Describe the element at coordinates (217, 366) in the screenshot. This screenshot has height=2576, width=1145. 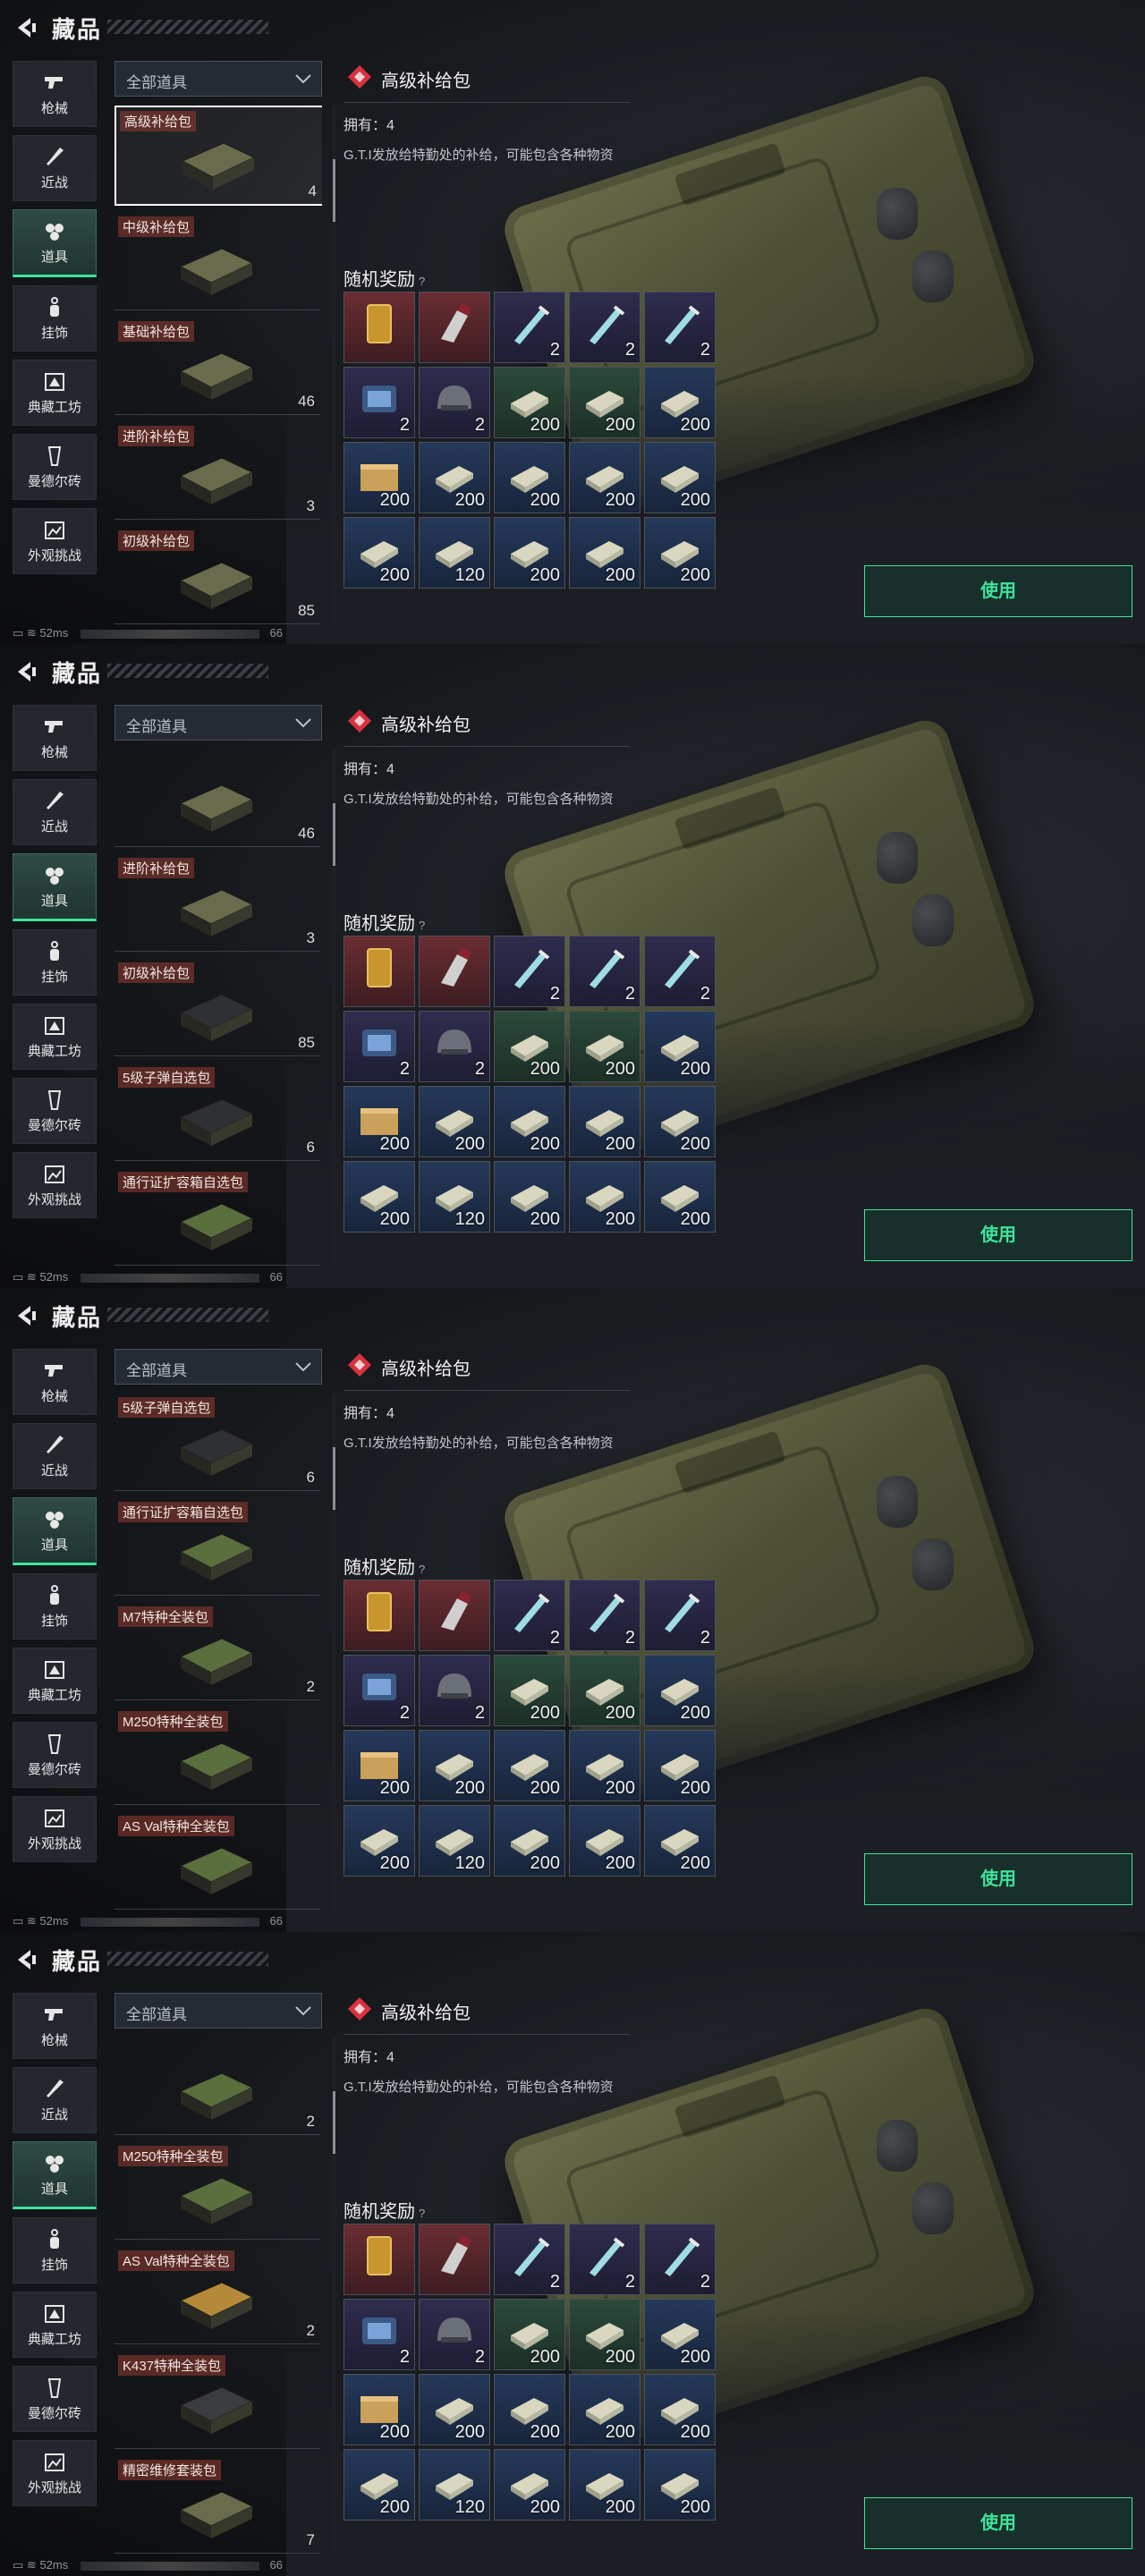
I see `list-item: 基础补给包 46` at that location.